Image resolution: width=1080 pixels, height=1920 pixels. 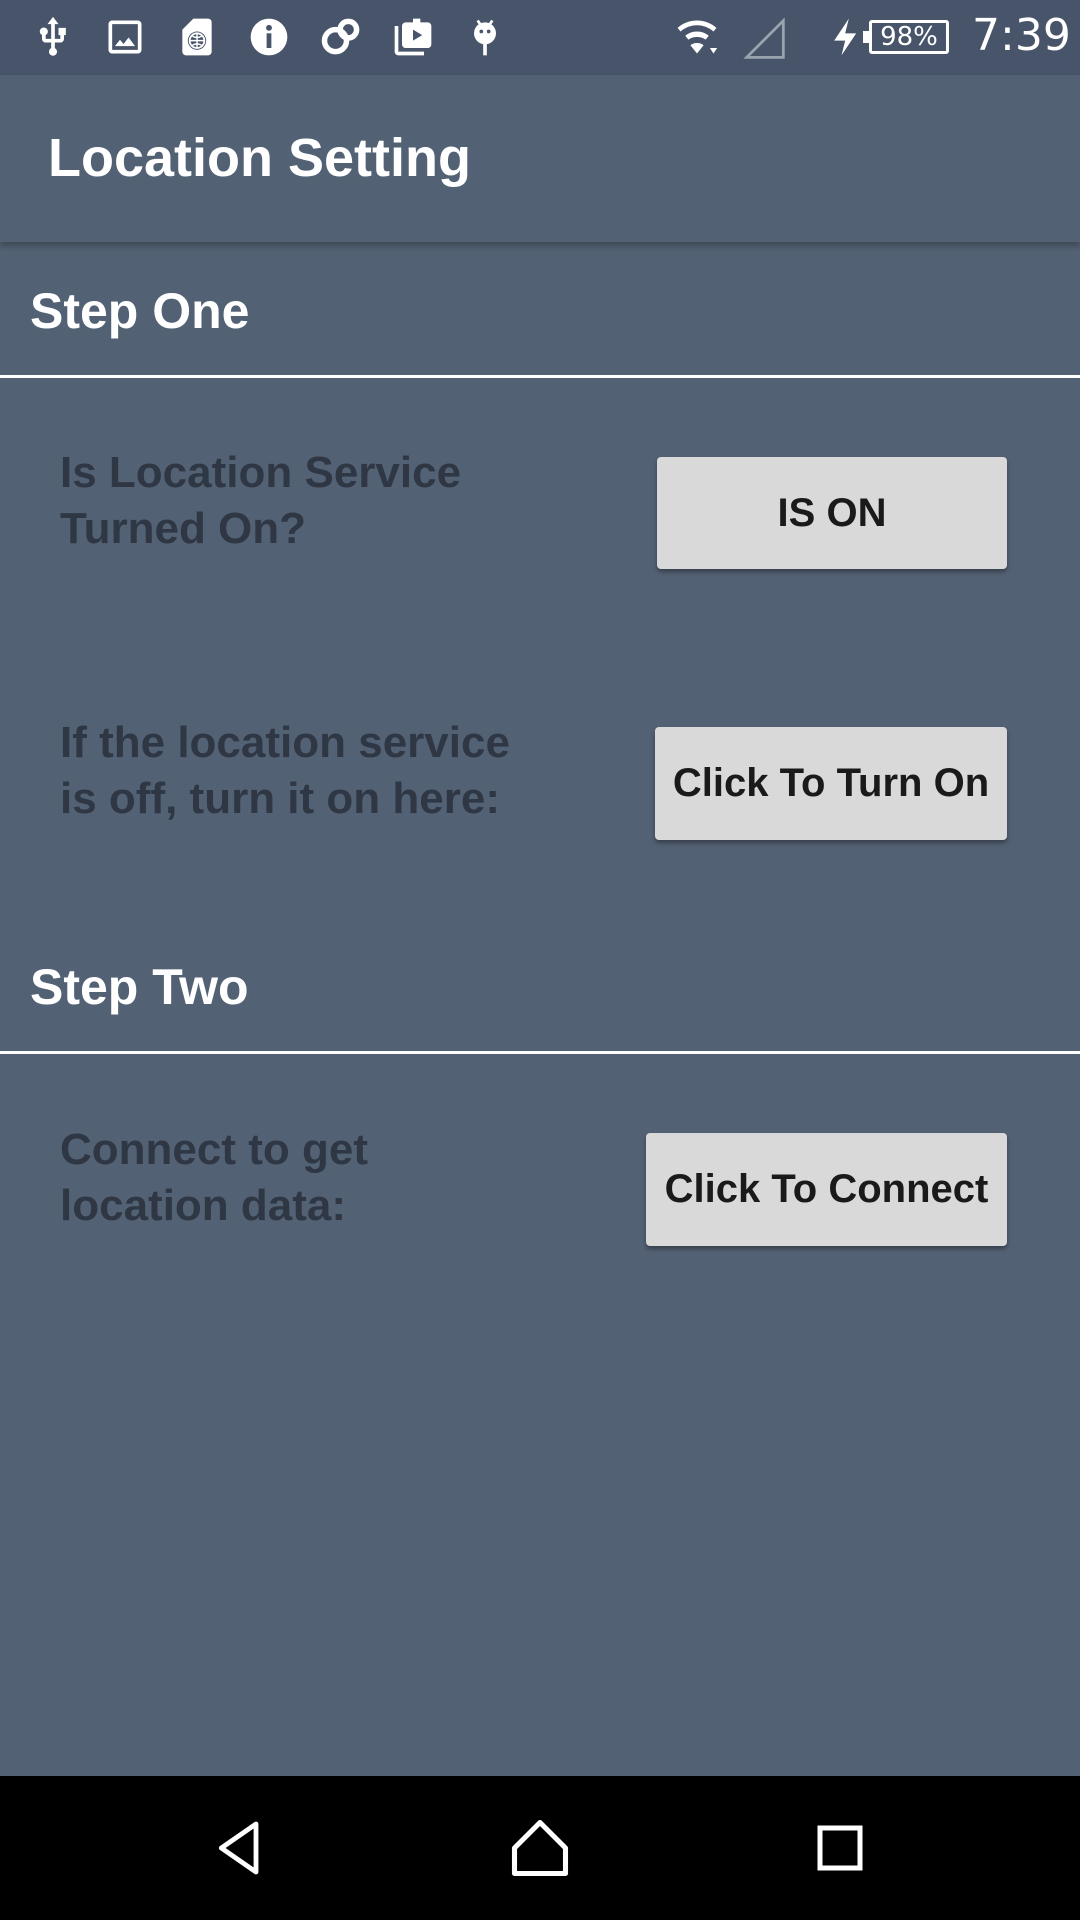 I want to click on step-two-title: Step Two, so click(x=139, y=987).